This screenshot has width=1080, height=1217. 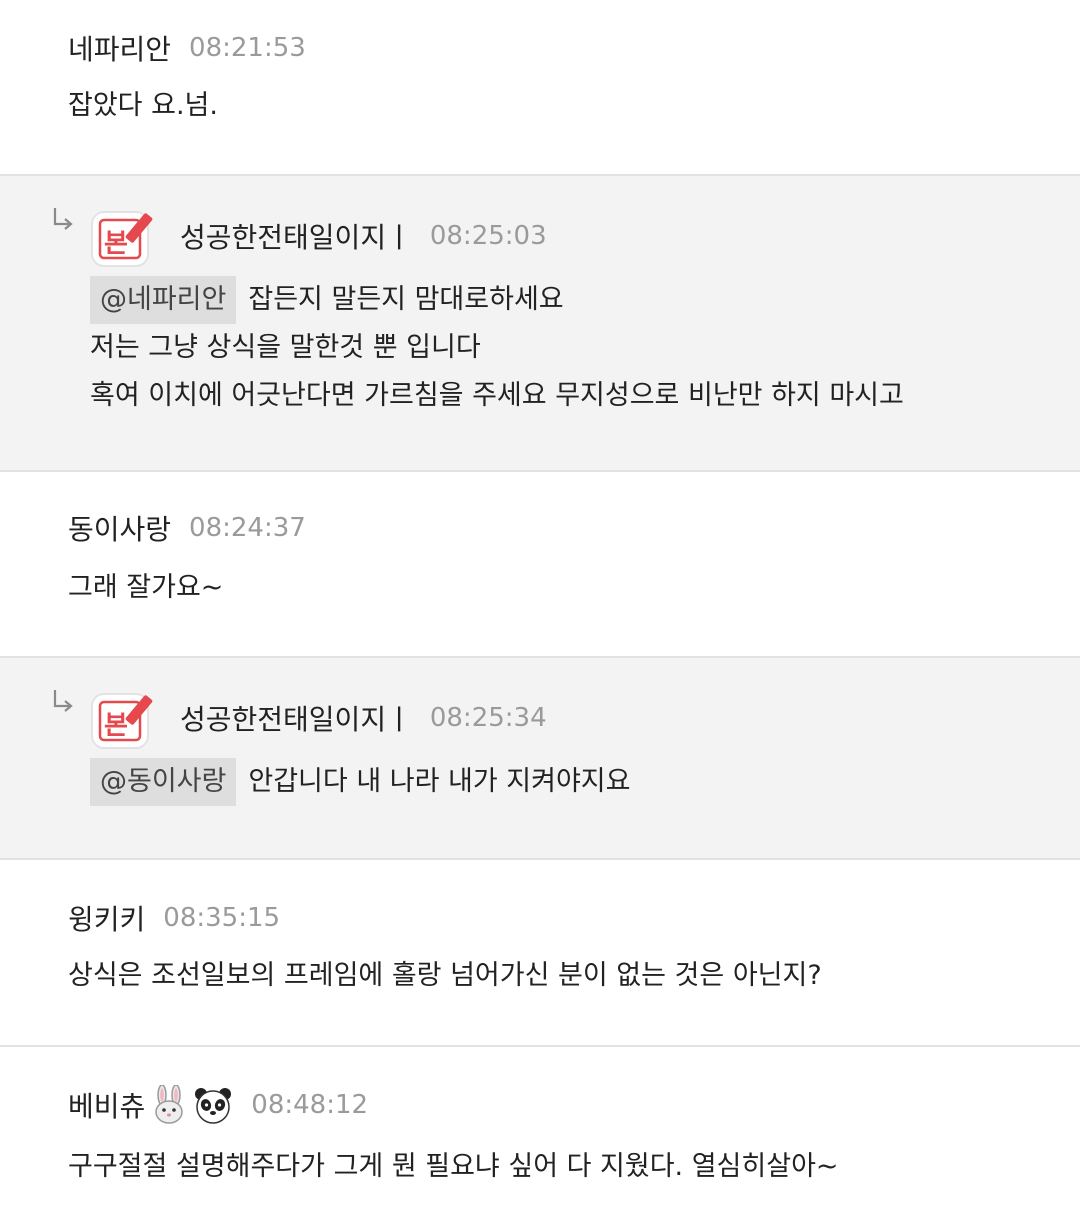 I want to click on mention-tag: @동이사랑, so click(x=163, y=782).